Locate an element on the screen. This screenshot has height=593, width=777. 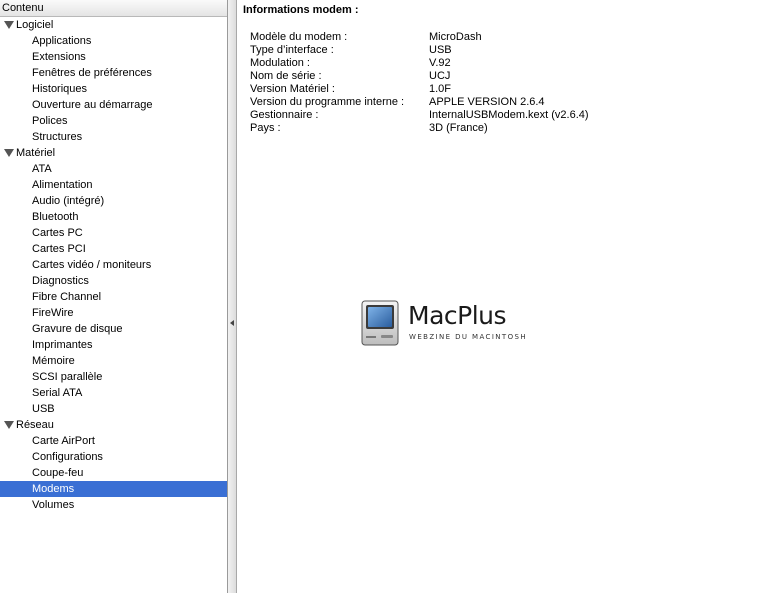
tree-item-applications: Applications is located at coordinates (113, 41).